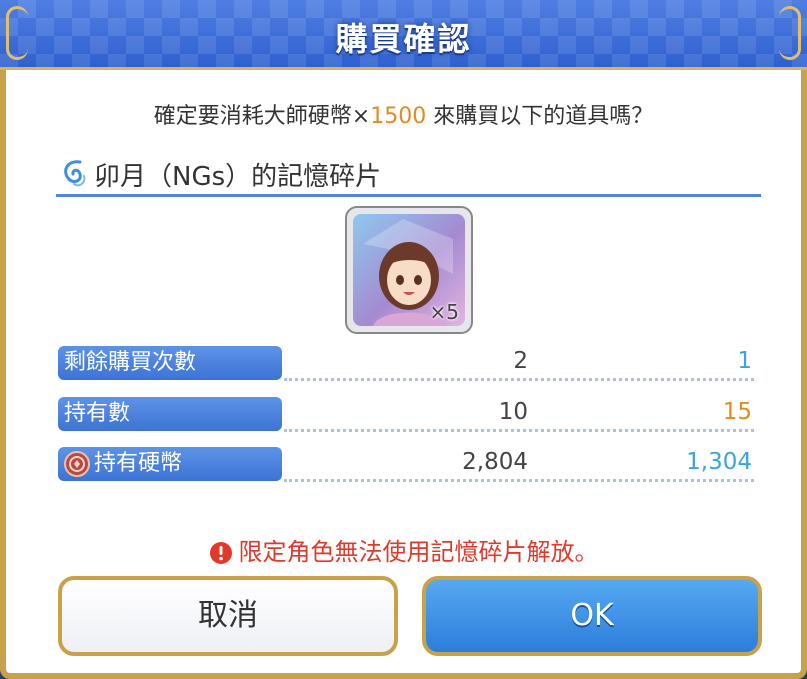 This screenshot has height=679, width=807. What do you see at coordinates (228, 616) in the screenshot?
I see `cancel-button: 取消` at bounding box center [228, 616].